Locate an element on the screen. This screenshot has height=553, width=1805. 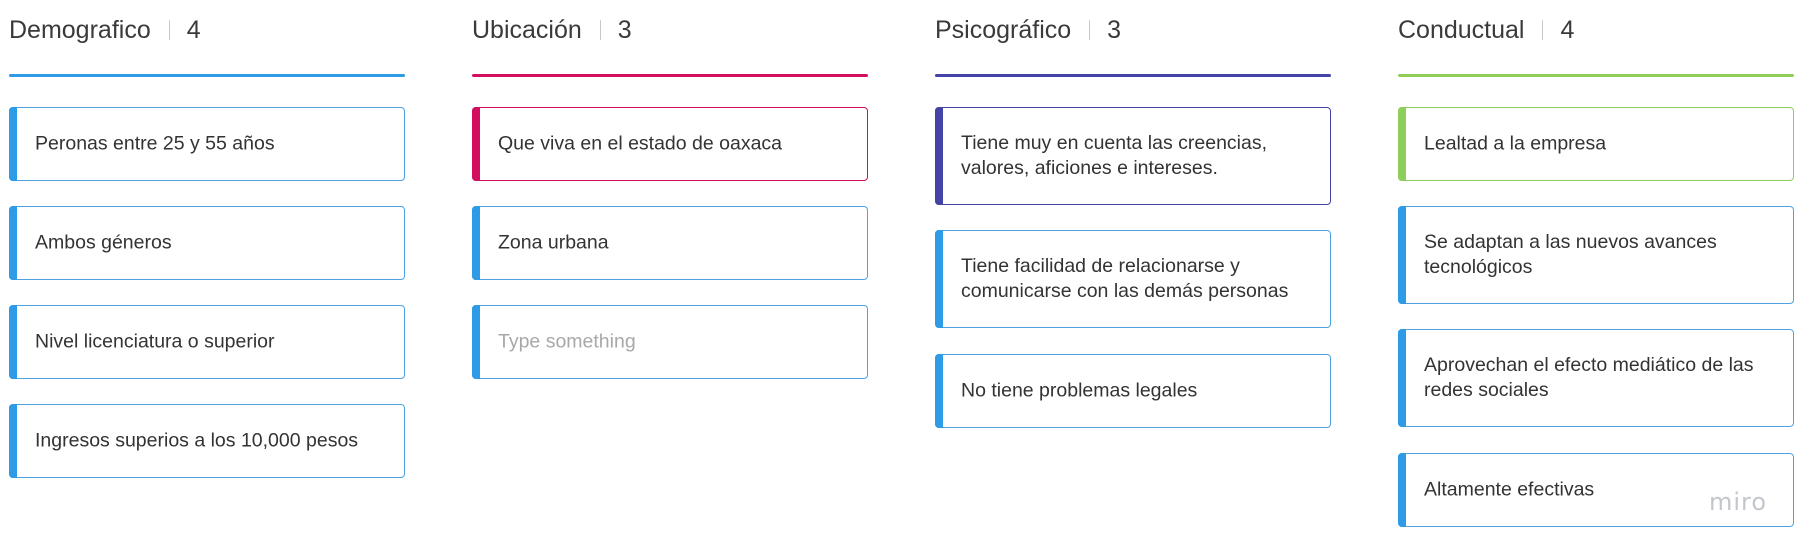
column-title: Demografico is located at coordinates (80, 29).